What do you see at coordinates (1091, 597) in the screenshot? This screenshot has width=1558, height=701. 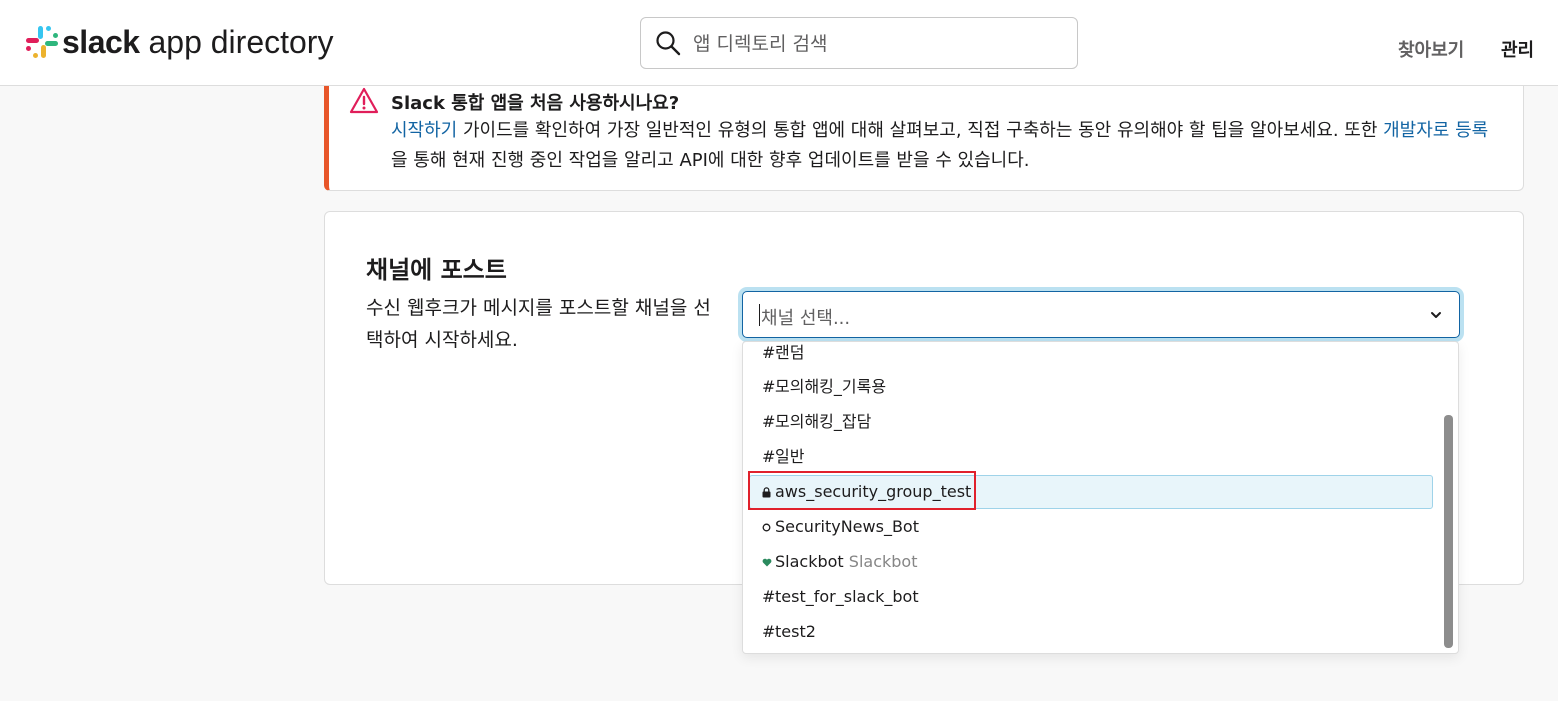 I see `channel-option: #test_for_slack_bot` at bounding box center [1091, 597].